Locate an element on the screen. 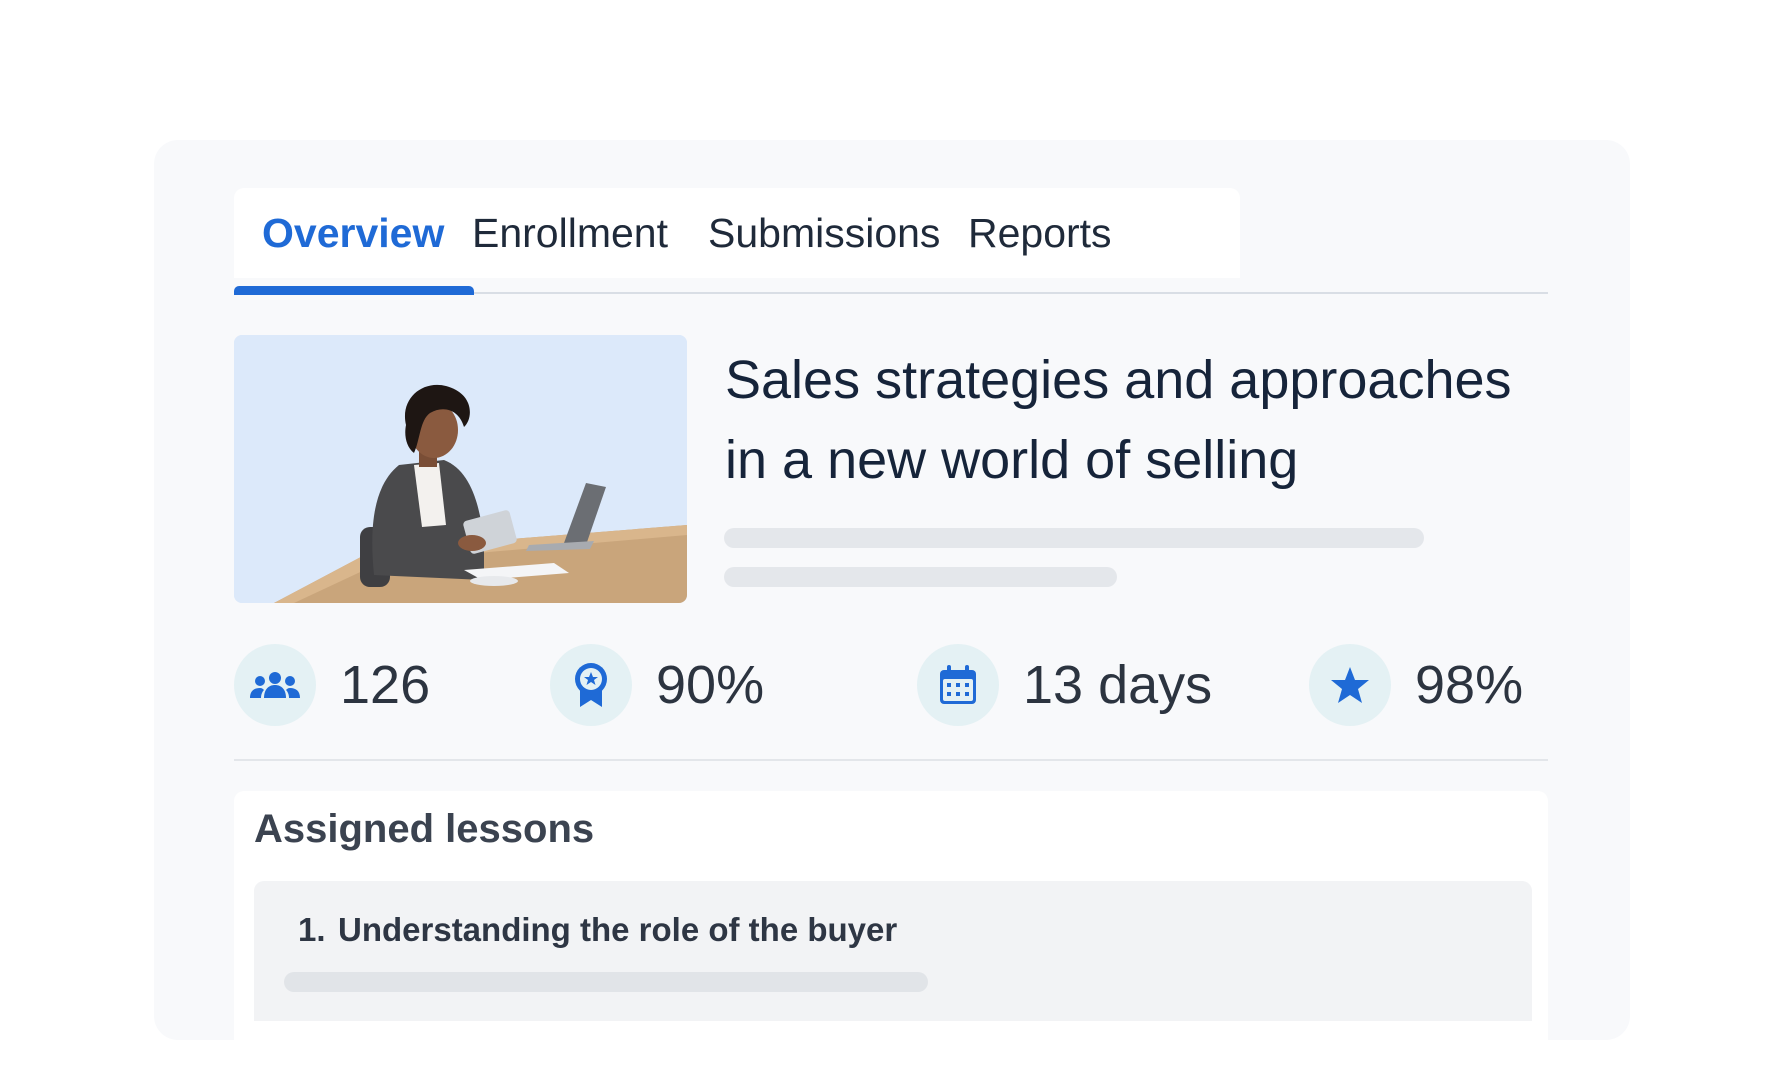 This screenshot has height=1091, width=1776. calendar-icon is located at coordinates (958, 685).